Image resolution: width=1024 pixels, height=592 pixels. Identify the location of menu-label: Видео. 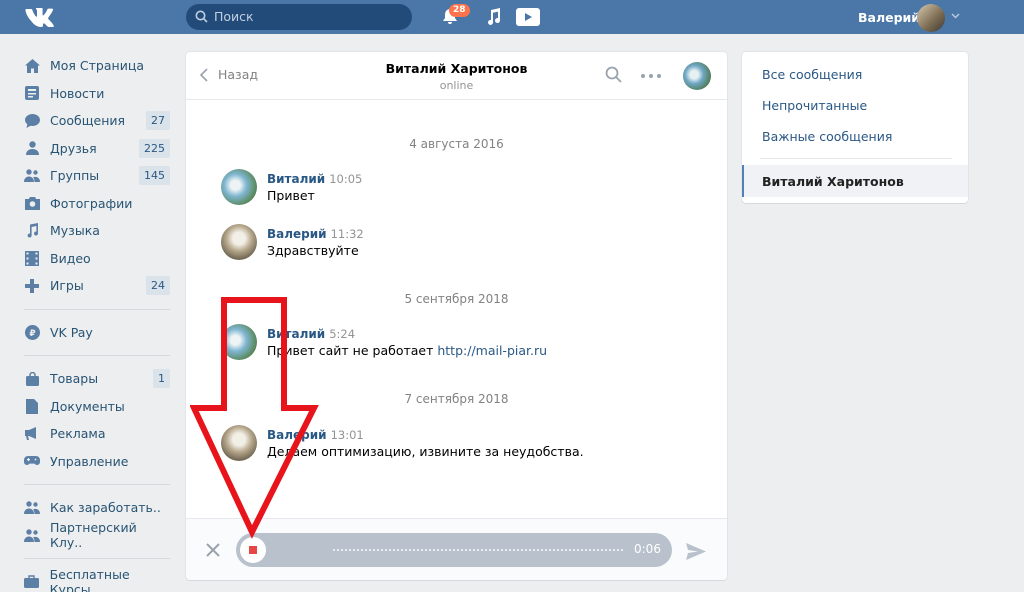
(70, 258).